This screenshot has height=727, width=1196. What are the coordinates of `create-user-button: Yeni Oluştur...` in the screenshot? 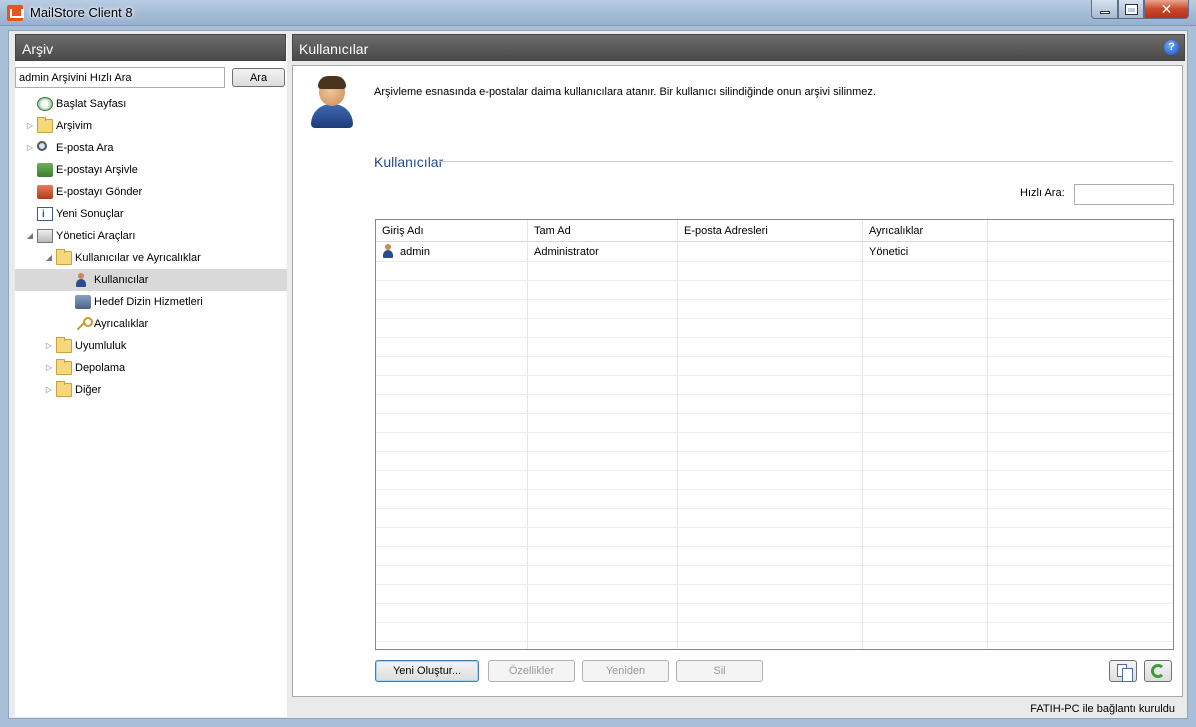 It's located at (427, 671).